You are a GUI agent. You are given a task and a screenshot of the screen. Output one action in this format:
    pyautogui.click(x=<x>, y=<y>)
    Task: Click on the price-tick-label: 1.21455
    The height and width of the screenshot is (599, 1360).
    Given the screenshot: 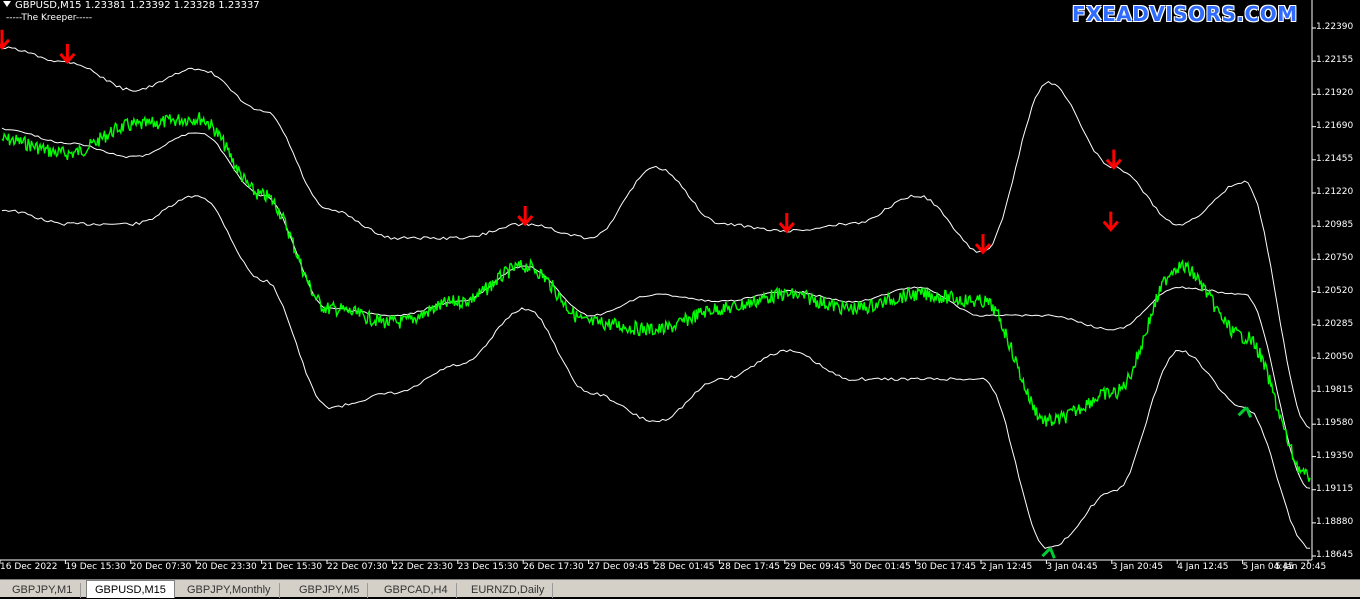 What is the action you would take?
    pyautogui.click(x=1335, y=158)
    